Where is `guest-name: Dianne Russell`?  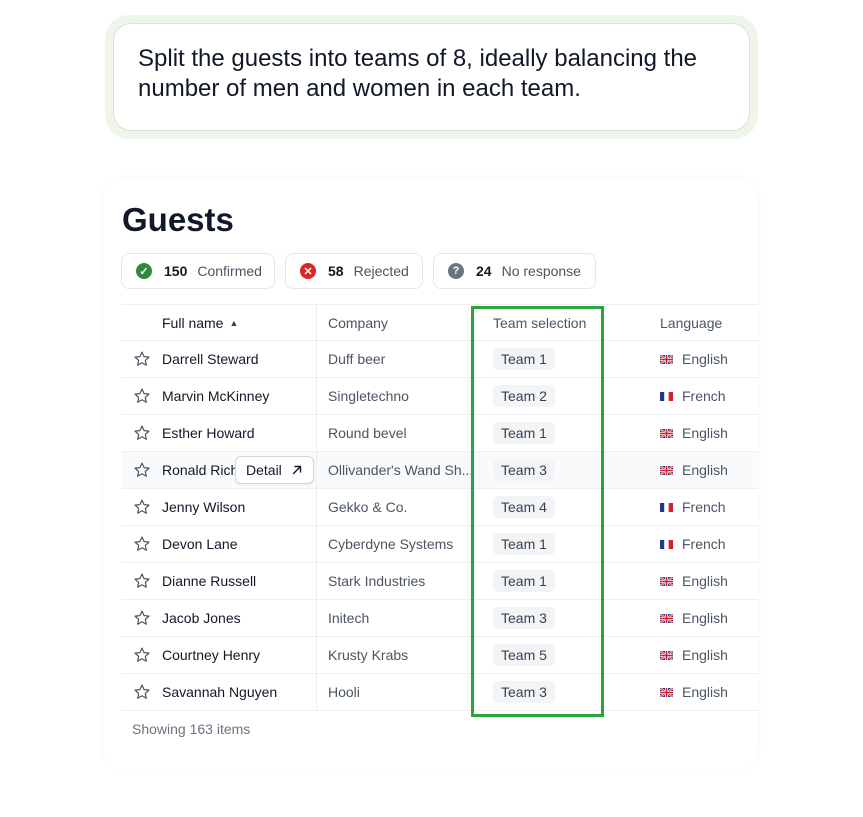 guest-name: Dianne Russell is located at coordinates (209, 581).